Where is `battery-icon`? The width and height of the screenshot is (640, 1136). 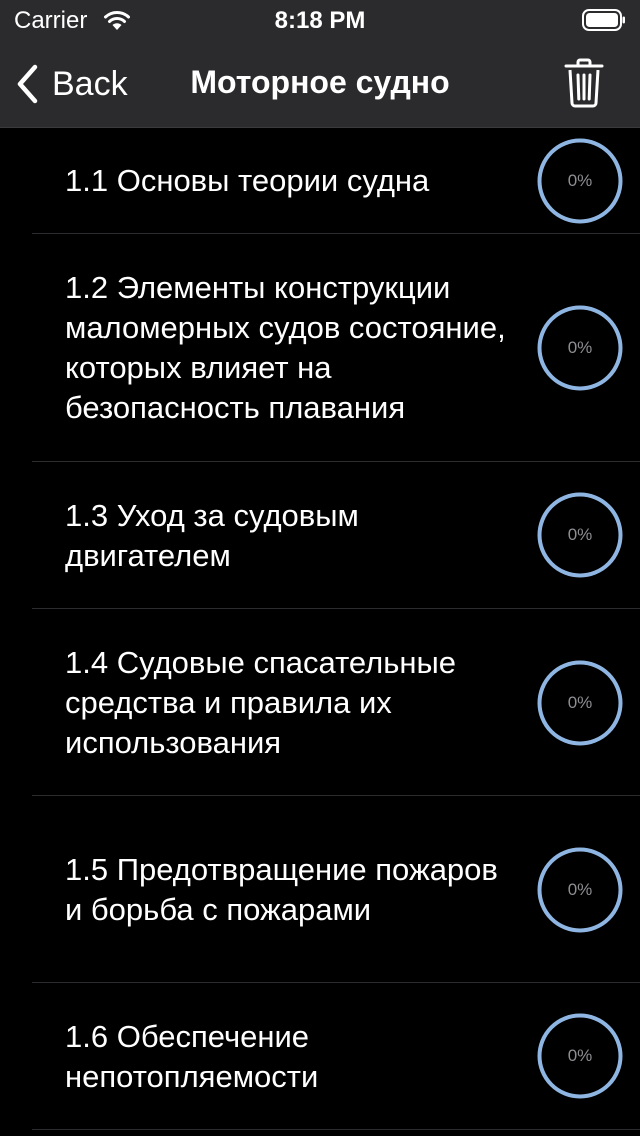
battery-icon is located at coordinates (603, 20).